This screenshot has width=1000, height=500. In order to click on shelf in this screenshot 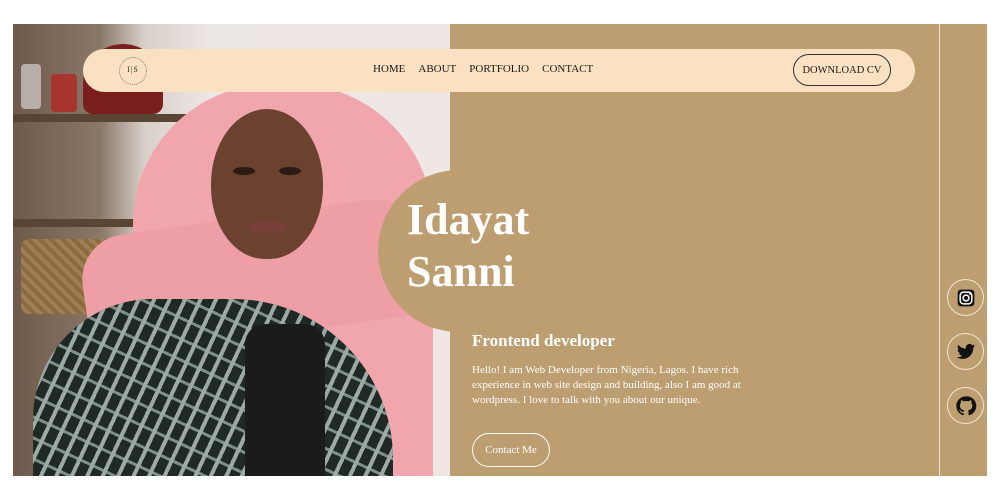, I will do `click(108, 118)`.